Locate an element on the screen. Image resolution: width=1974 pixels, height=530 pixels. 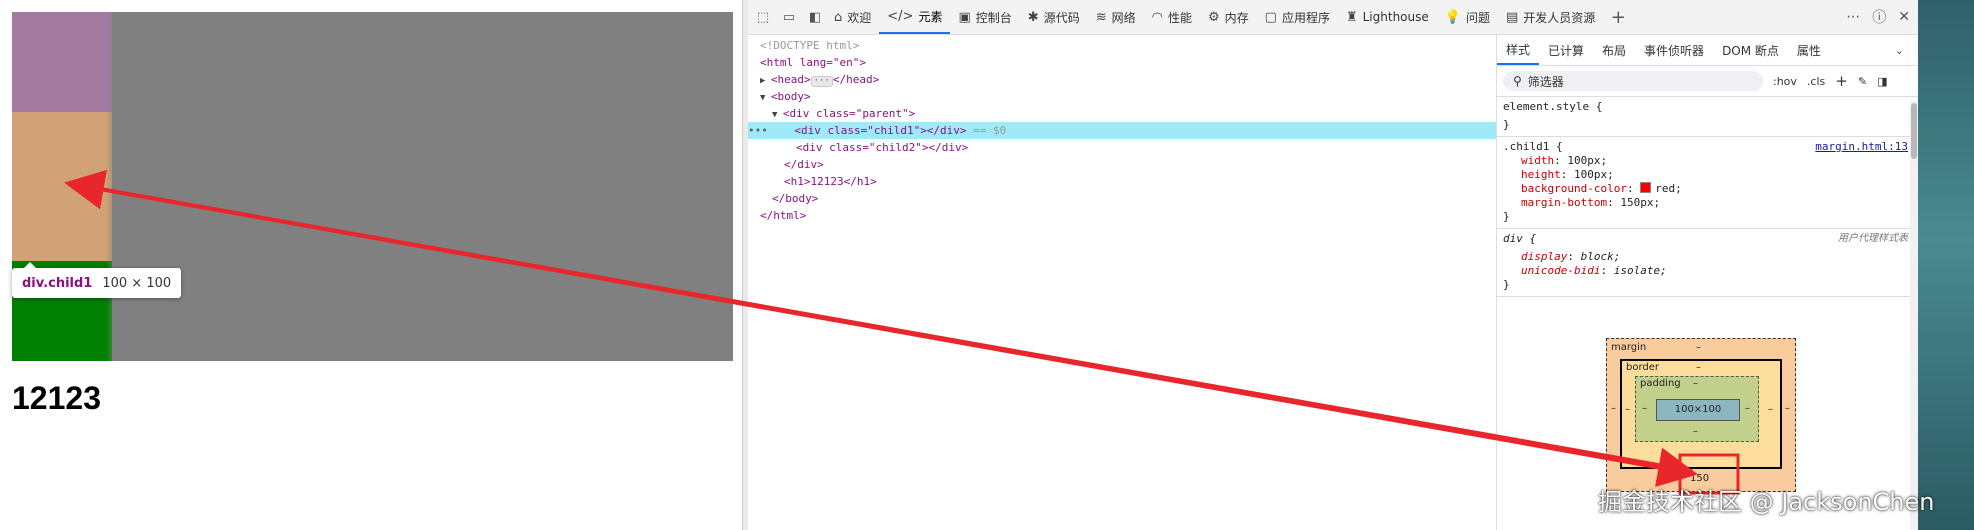
property-value: red; is located at coordinates (1668, 188).